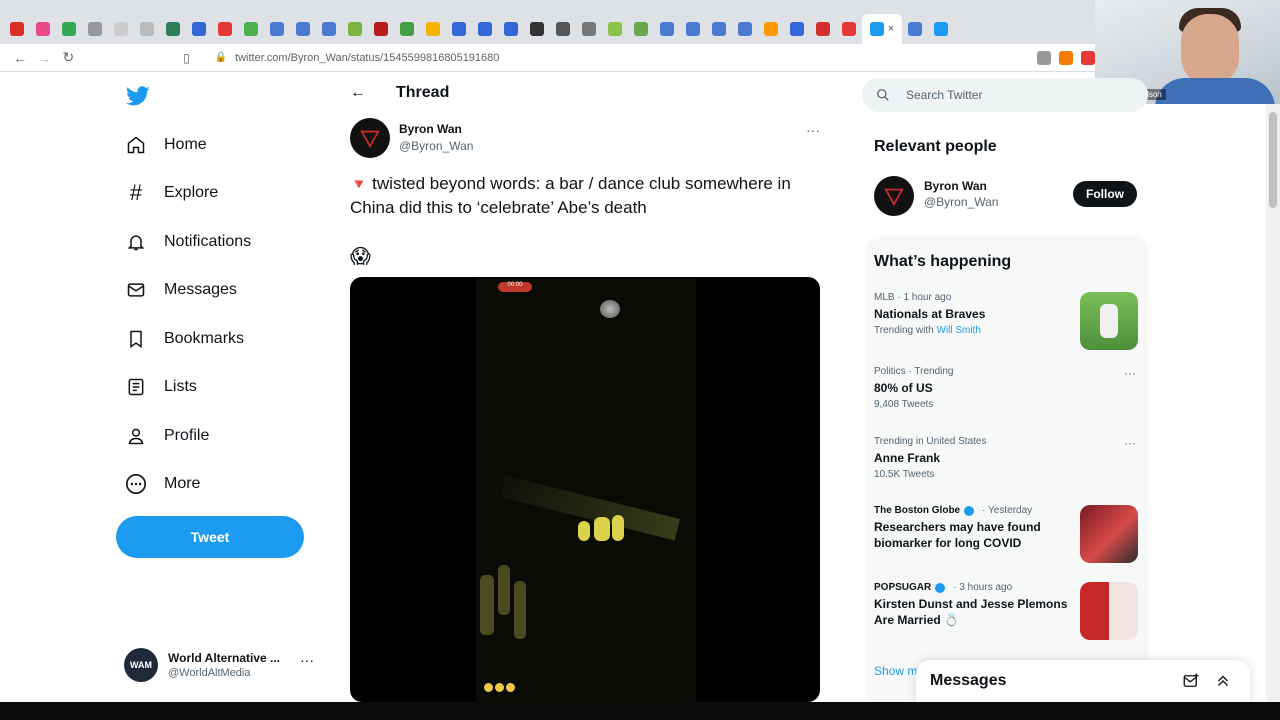  I want to click on sidebar-item-lists: Lists, so click(160, 387).